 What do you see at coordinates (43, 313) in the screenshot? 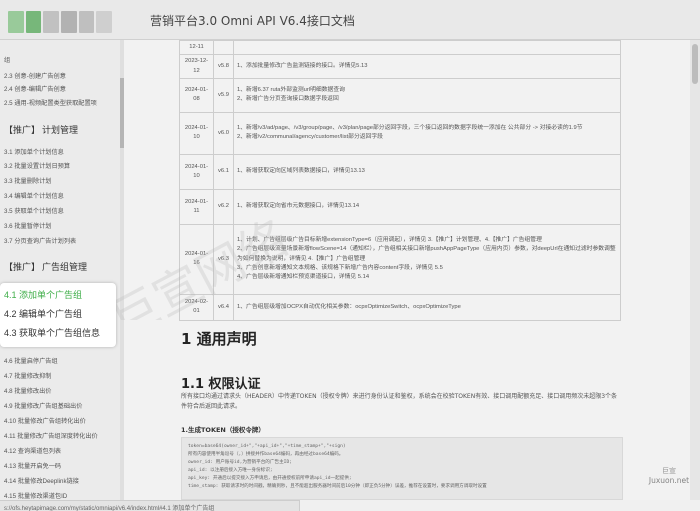
I see `toc-item: 4.2 编辑单个广告组` at bounding box center [43, 313].